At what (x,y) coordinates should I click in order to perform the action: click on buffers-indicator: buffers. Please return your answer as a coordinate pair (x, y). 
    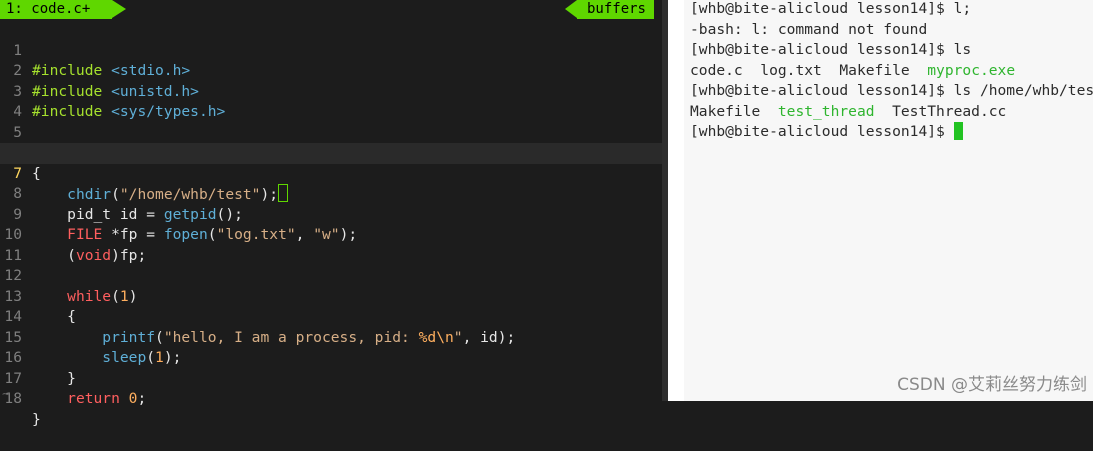
    Looking at the image, I should click on (609, 9).